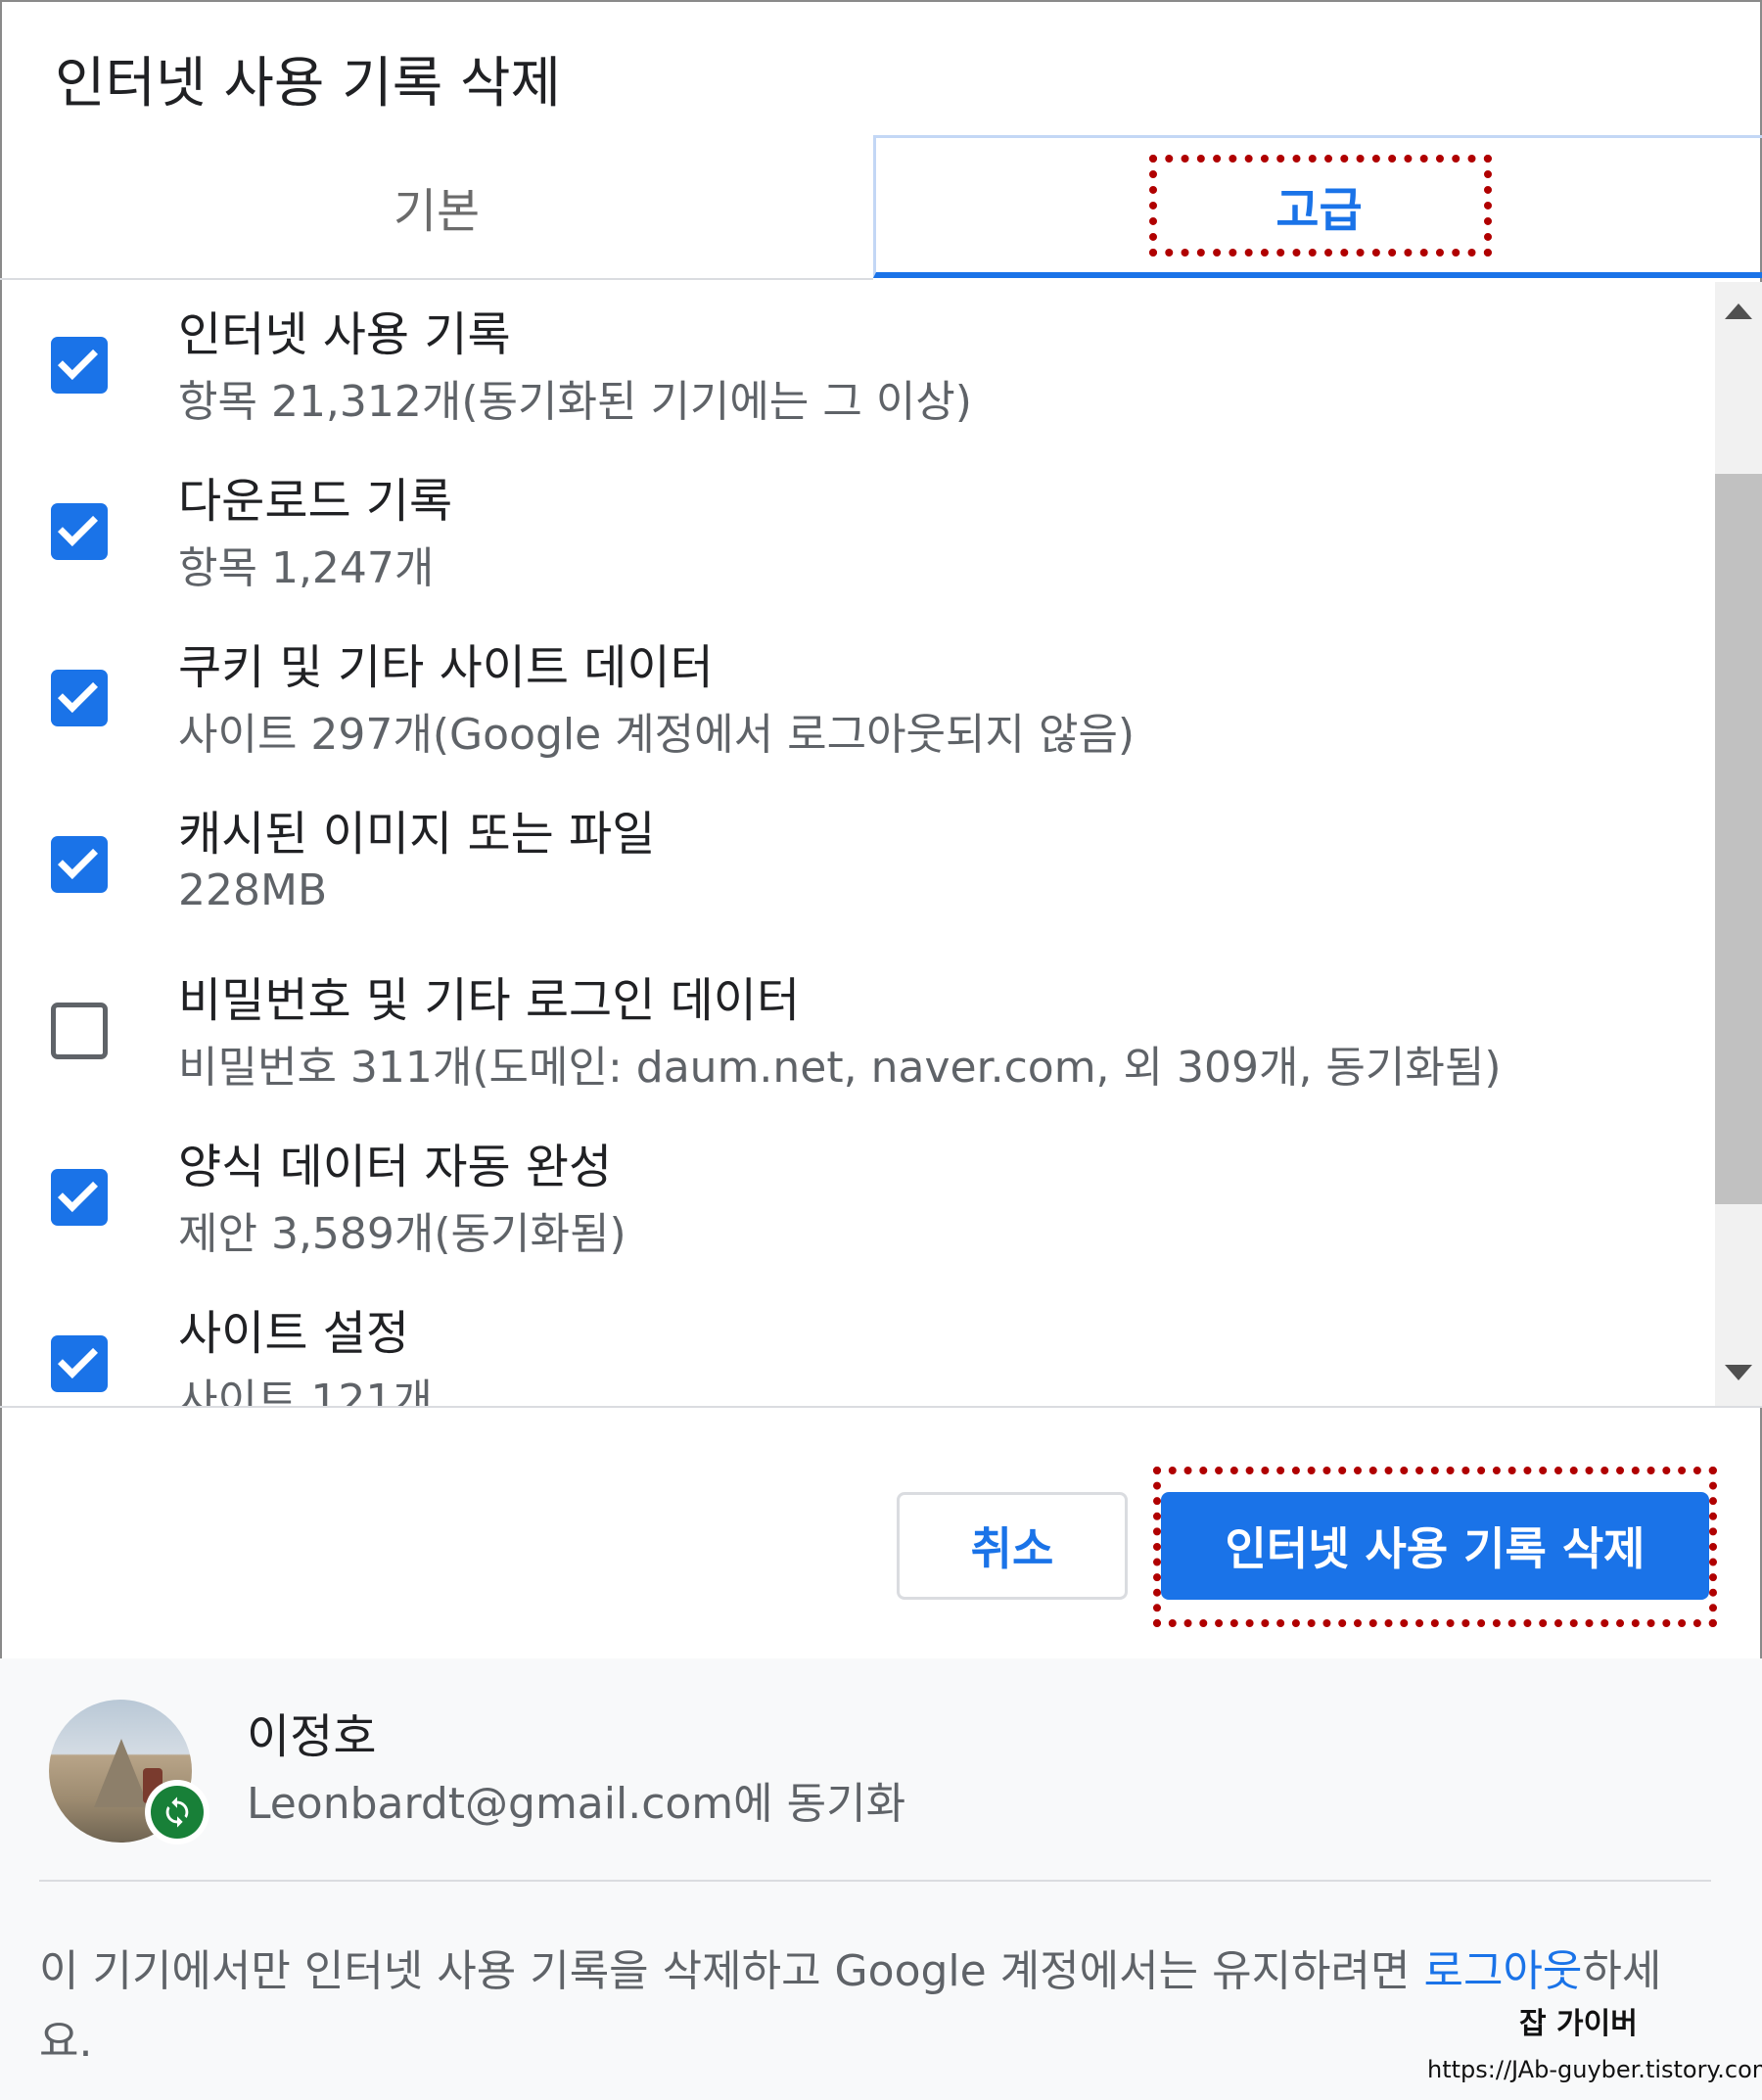 This screenshot has width=1762, height=2100. I want to click on item-desc: 제안 3,589개(동기화됨), so click(402, 1234).